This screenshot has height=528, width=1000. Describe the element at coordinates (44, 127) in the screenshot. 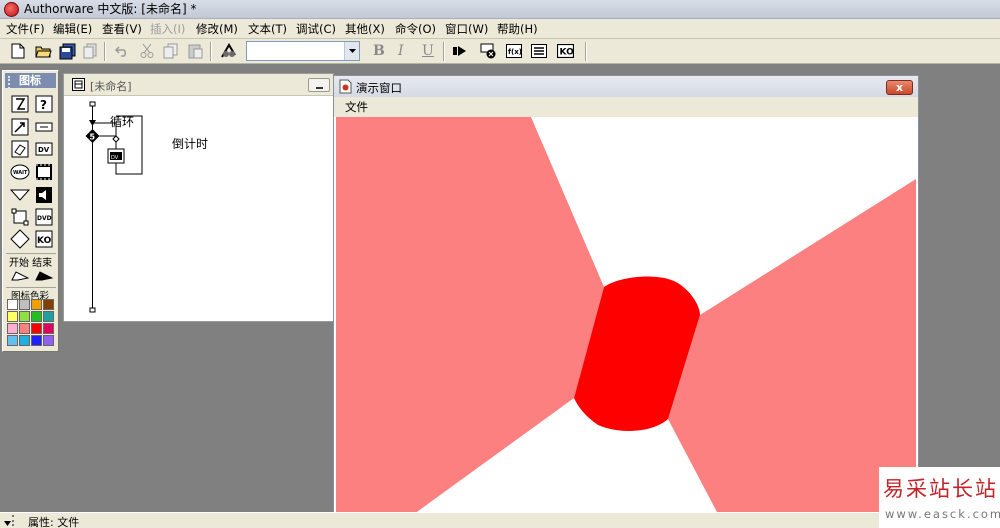

I see `calculation-icon` at that location.